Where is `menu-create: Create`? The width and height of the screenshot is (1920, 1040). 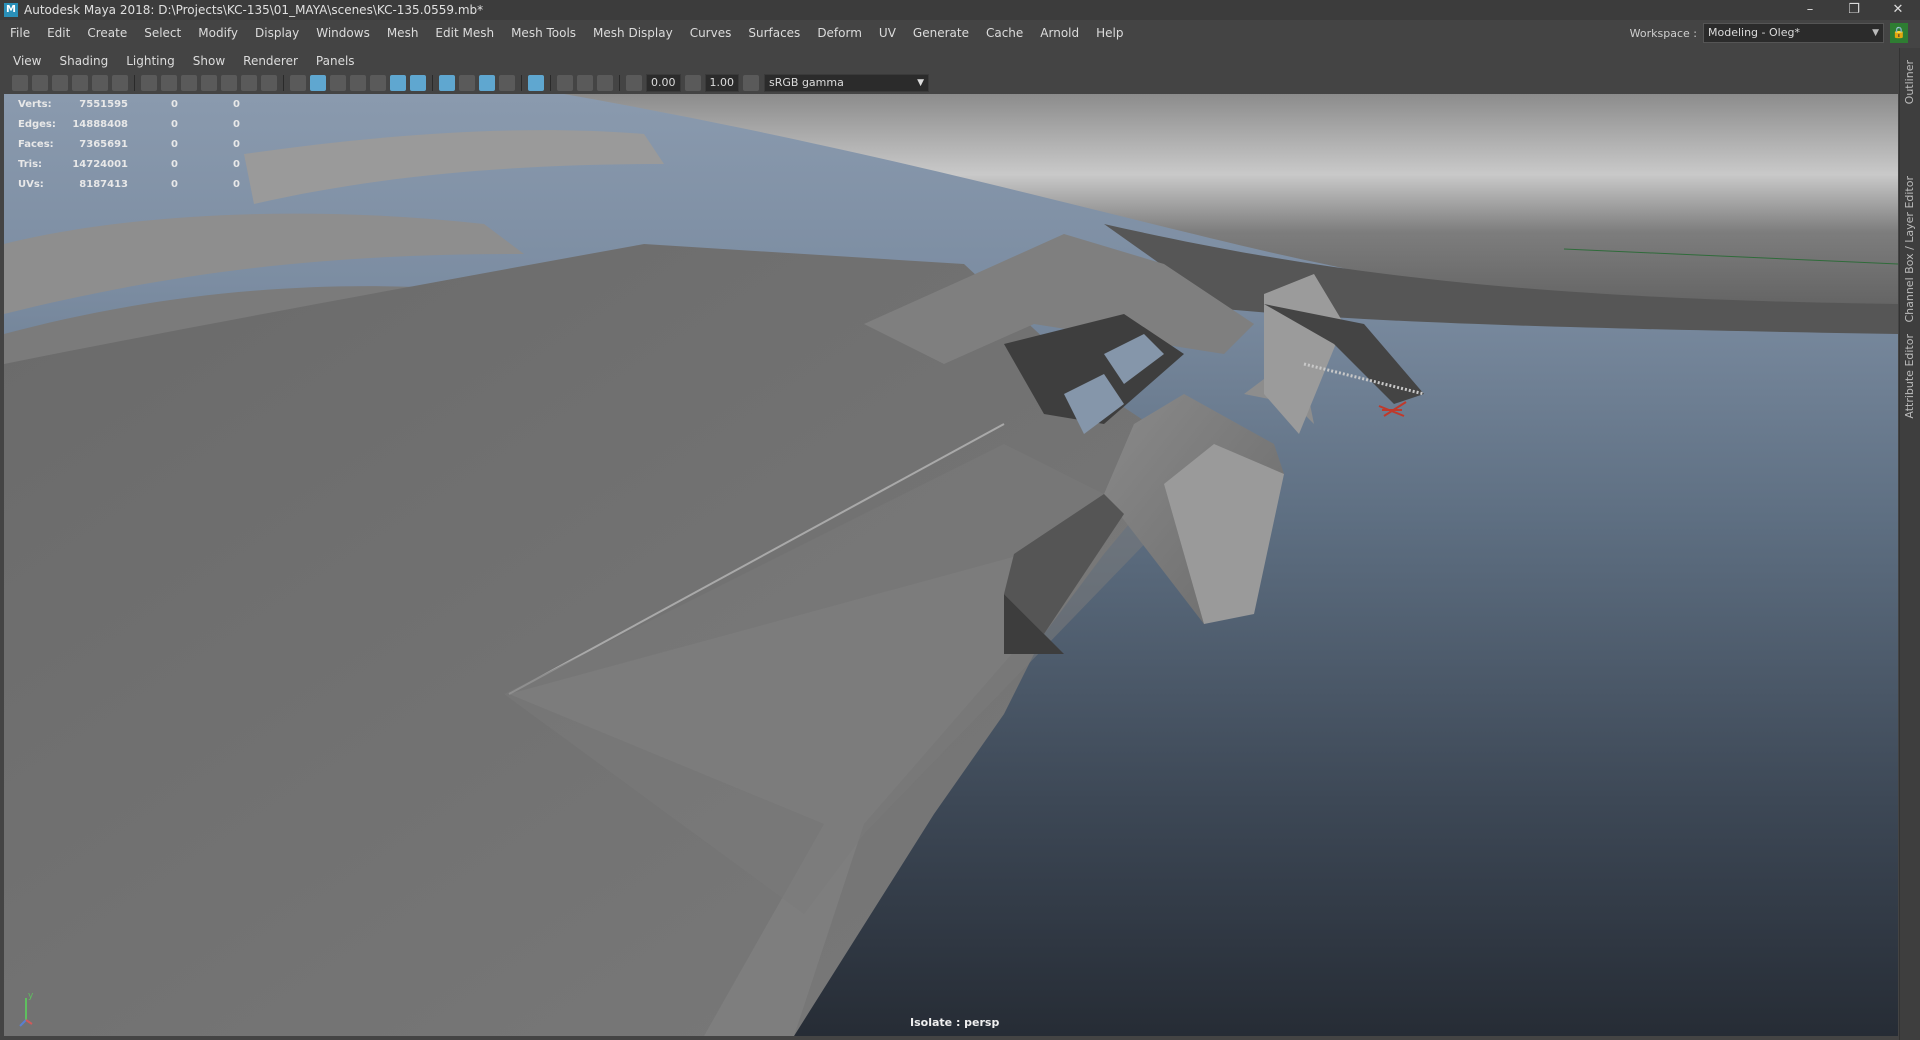 menu-create: Create is located at coordinates (105, 33).